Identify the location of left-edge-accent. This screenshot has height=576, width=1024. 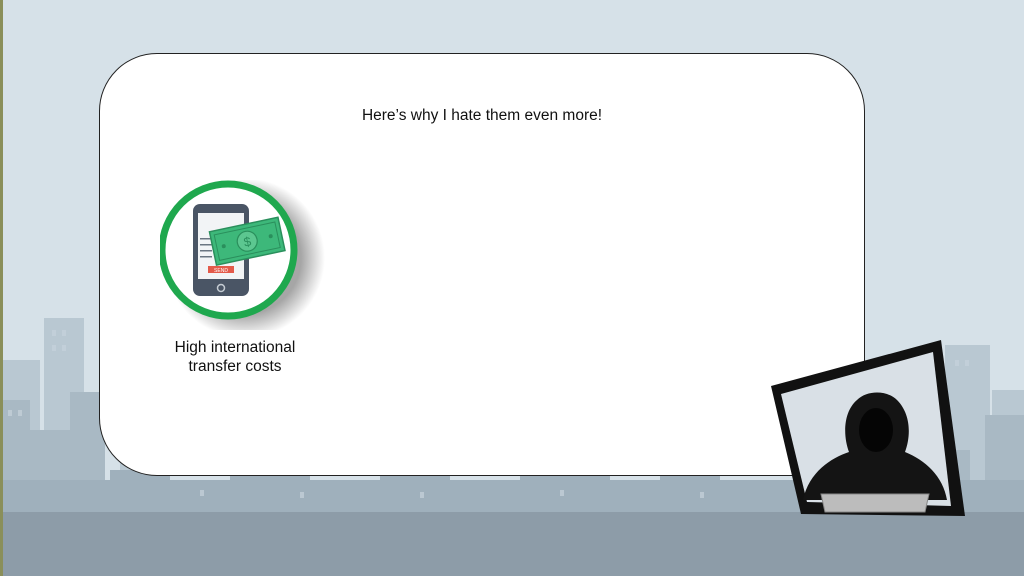
(1, 288).